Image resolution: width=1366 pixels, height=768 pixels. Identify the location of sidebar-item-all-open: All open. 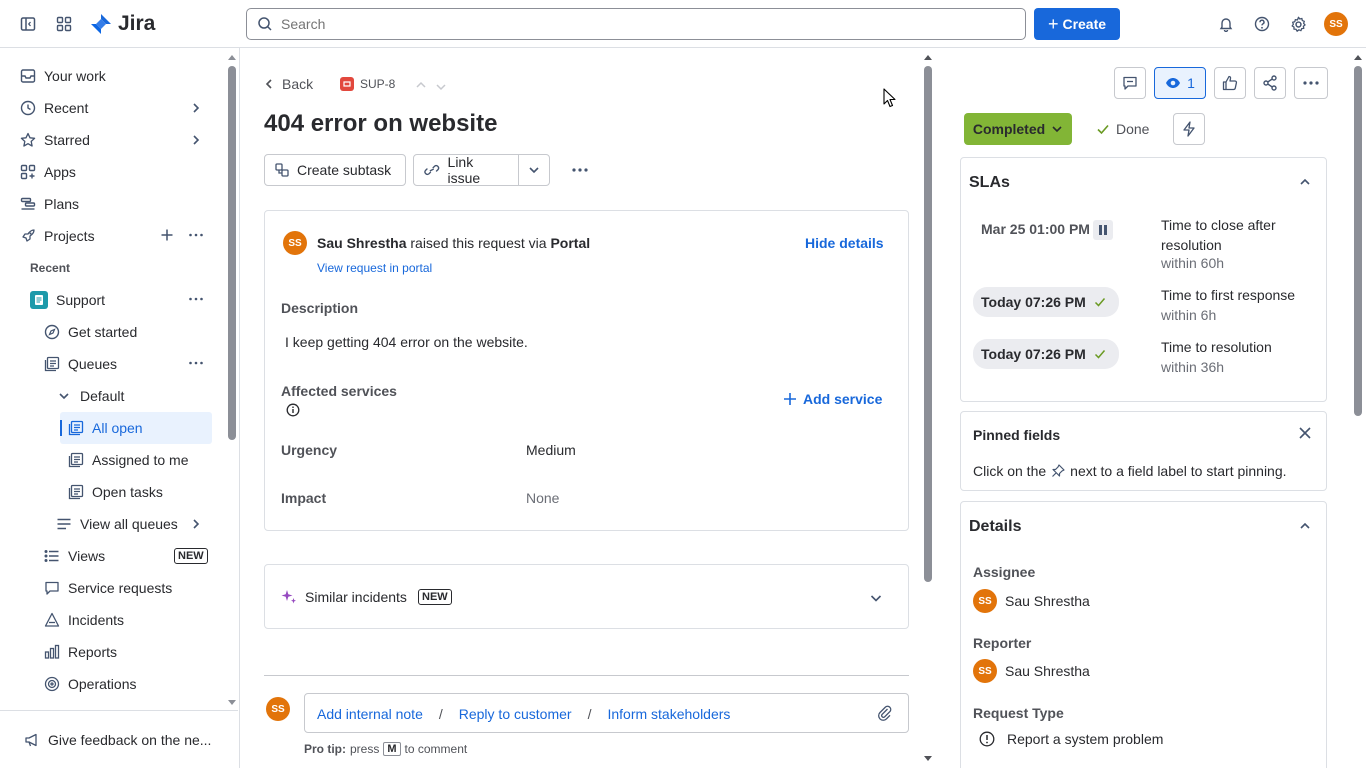
(136, 428).